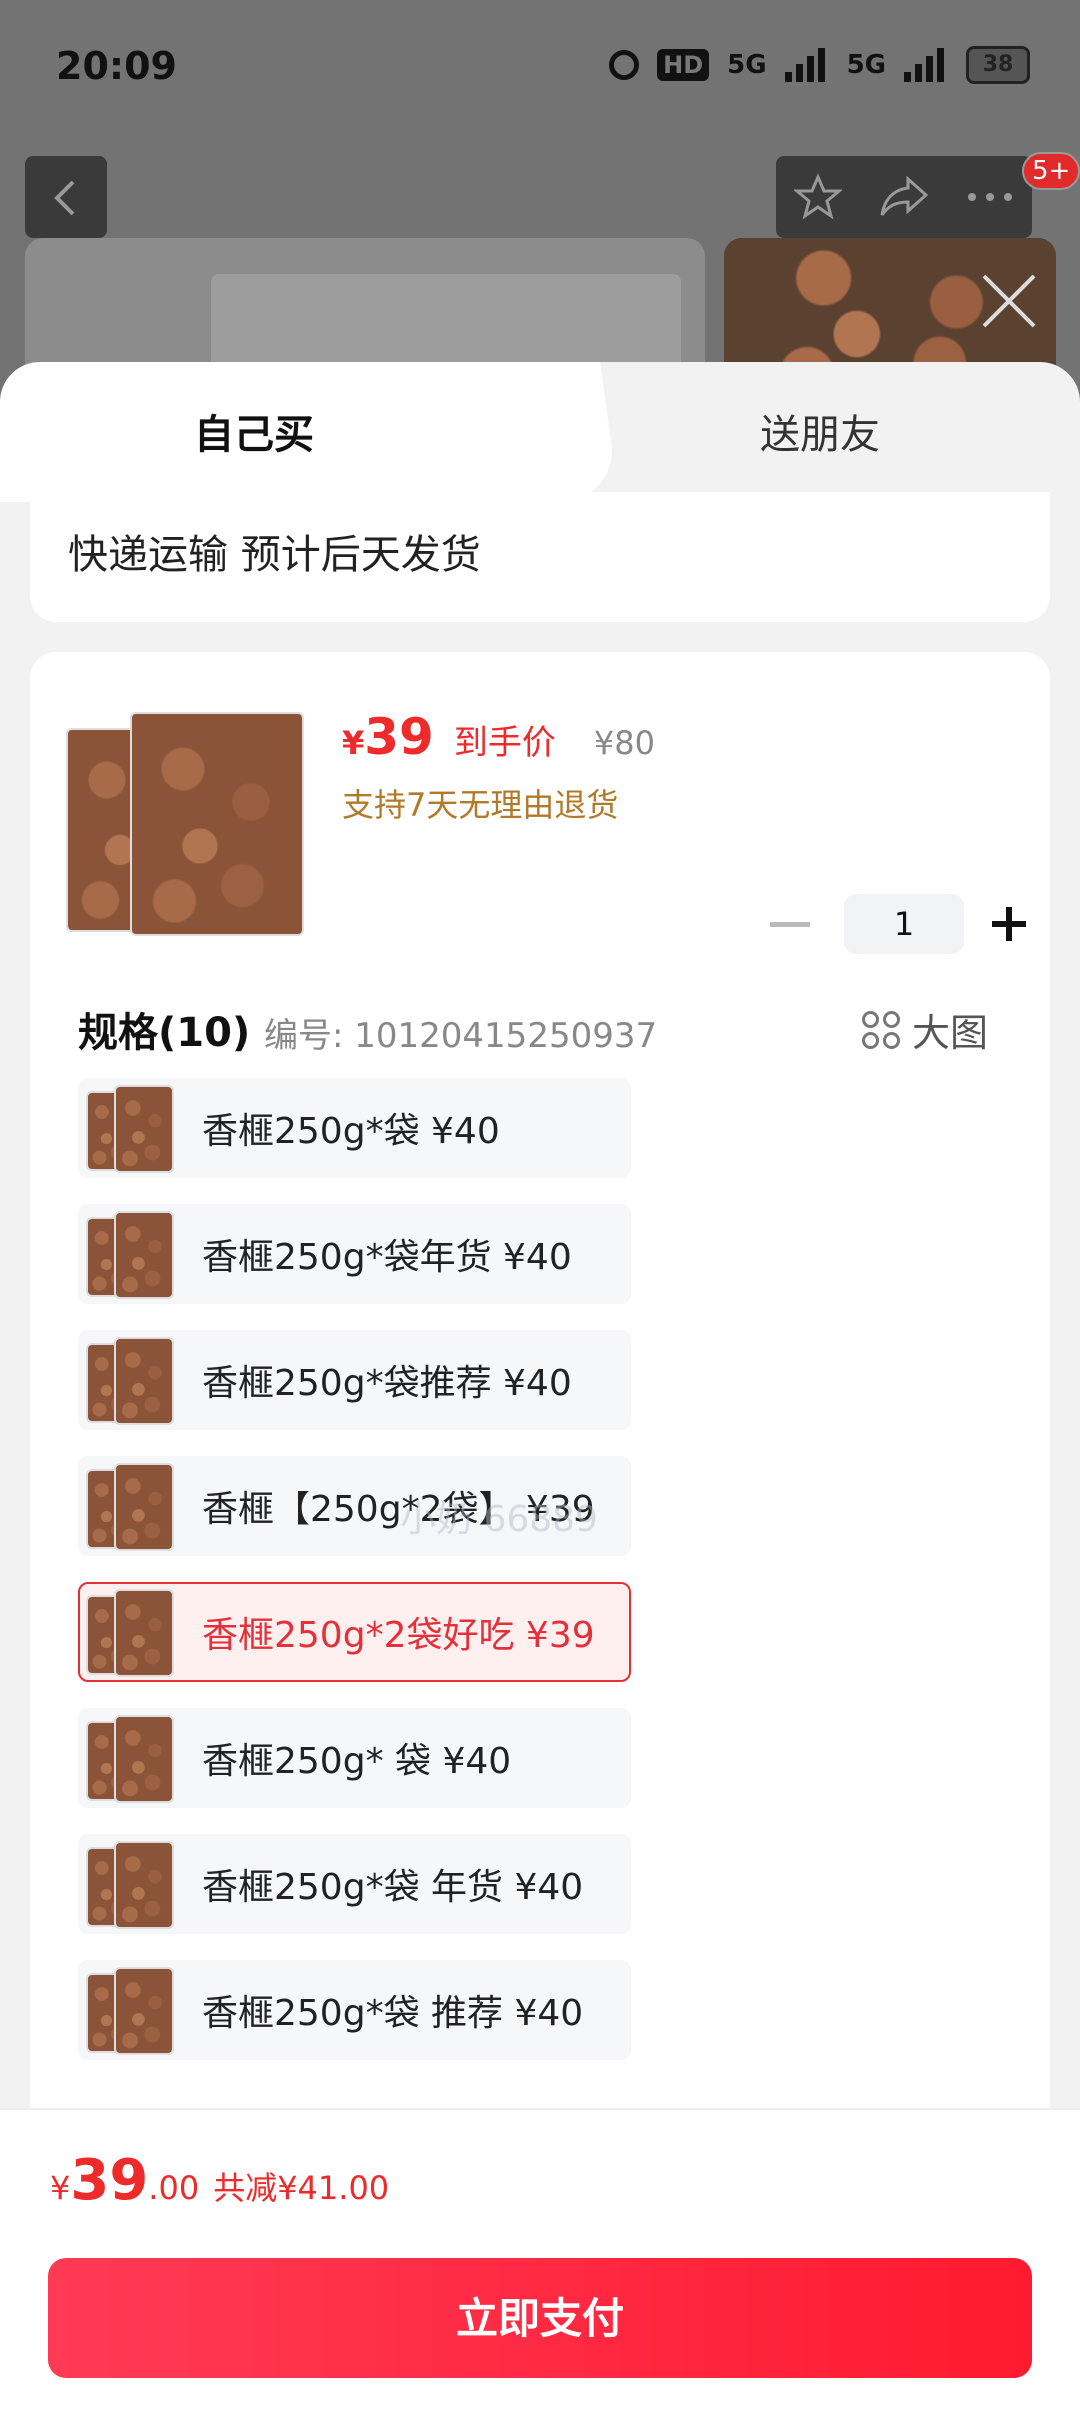 The width and height of the screenshot is (1080, 2414). I want to click on spec-option-label: 香榧250g* 袋 ¥40, so click(357, 1761).